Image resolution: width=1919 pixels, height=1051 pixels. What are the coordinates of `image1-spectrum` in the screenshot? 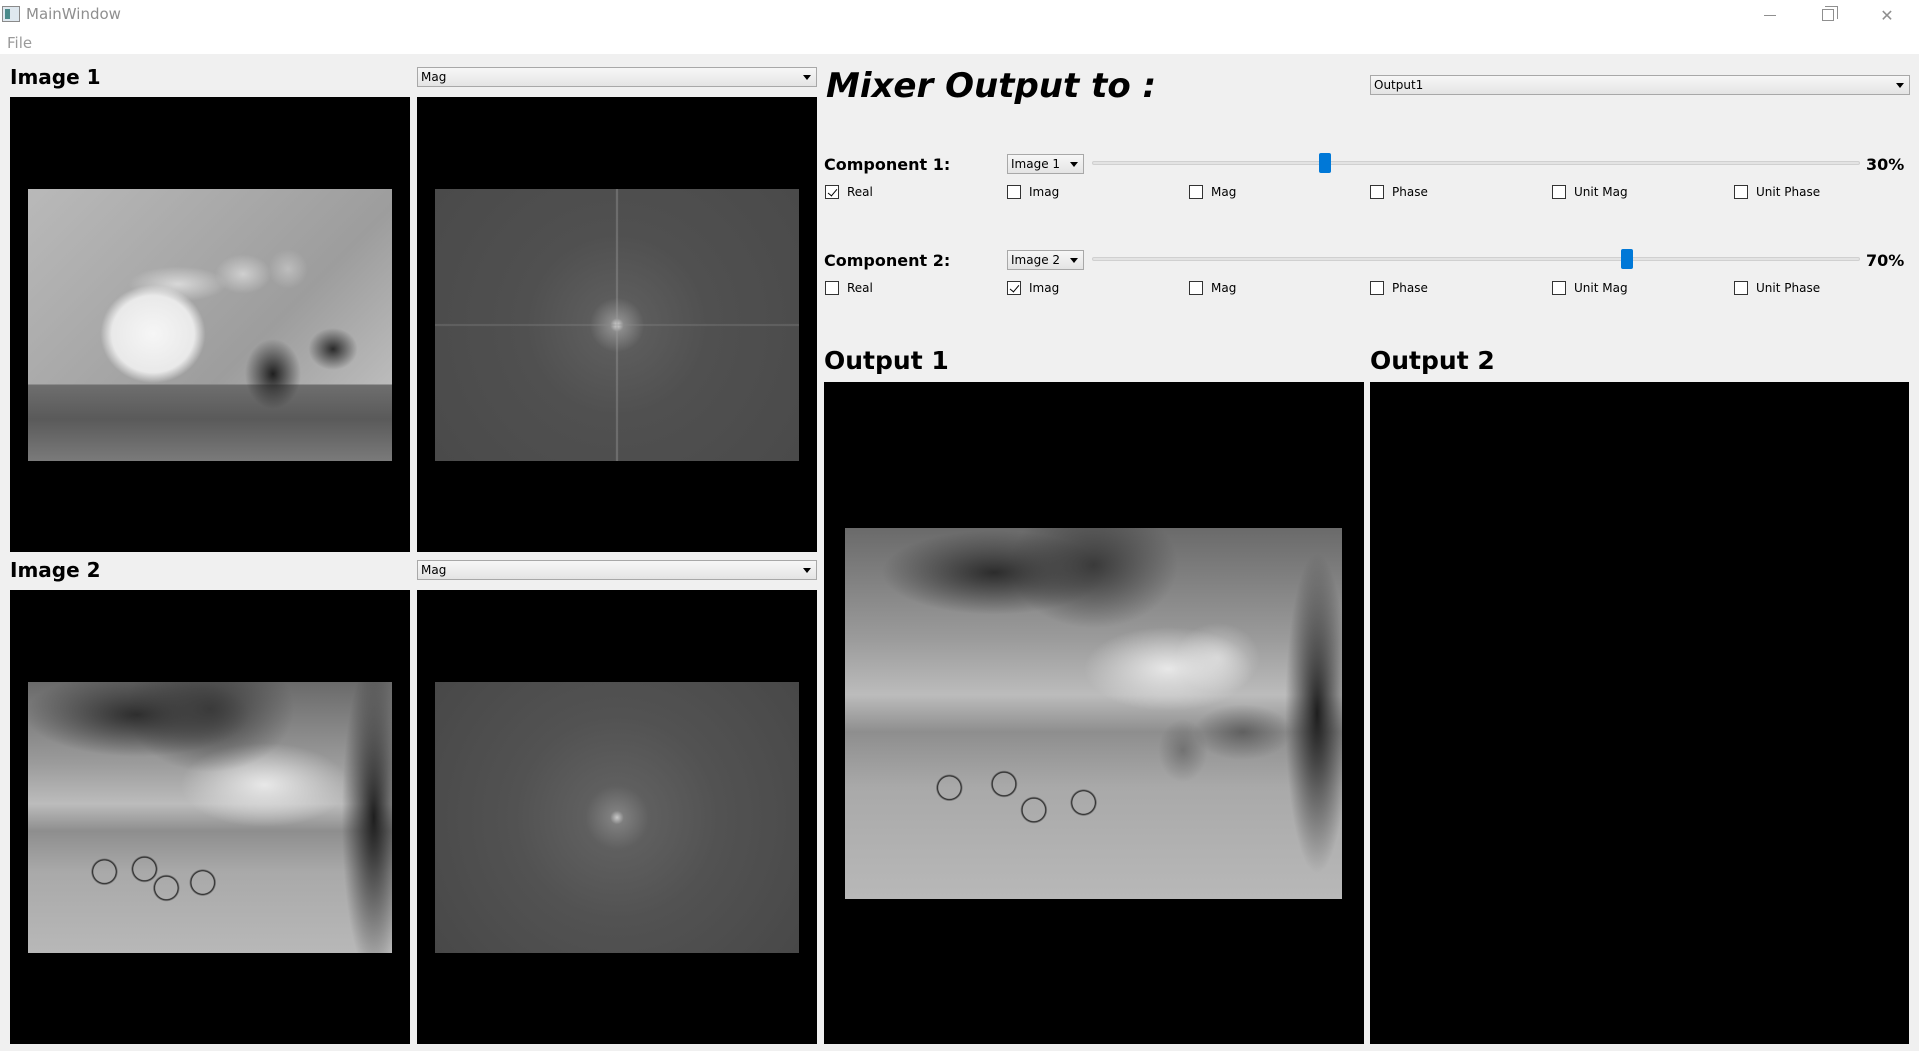 It's located at (617, 325).